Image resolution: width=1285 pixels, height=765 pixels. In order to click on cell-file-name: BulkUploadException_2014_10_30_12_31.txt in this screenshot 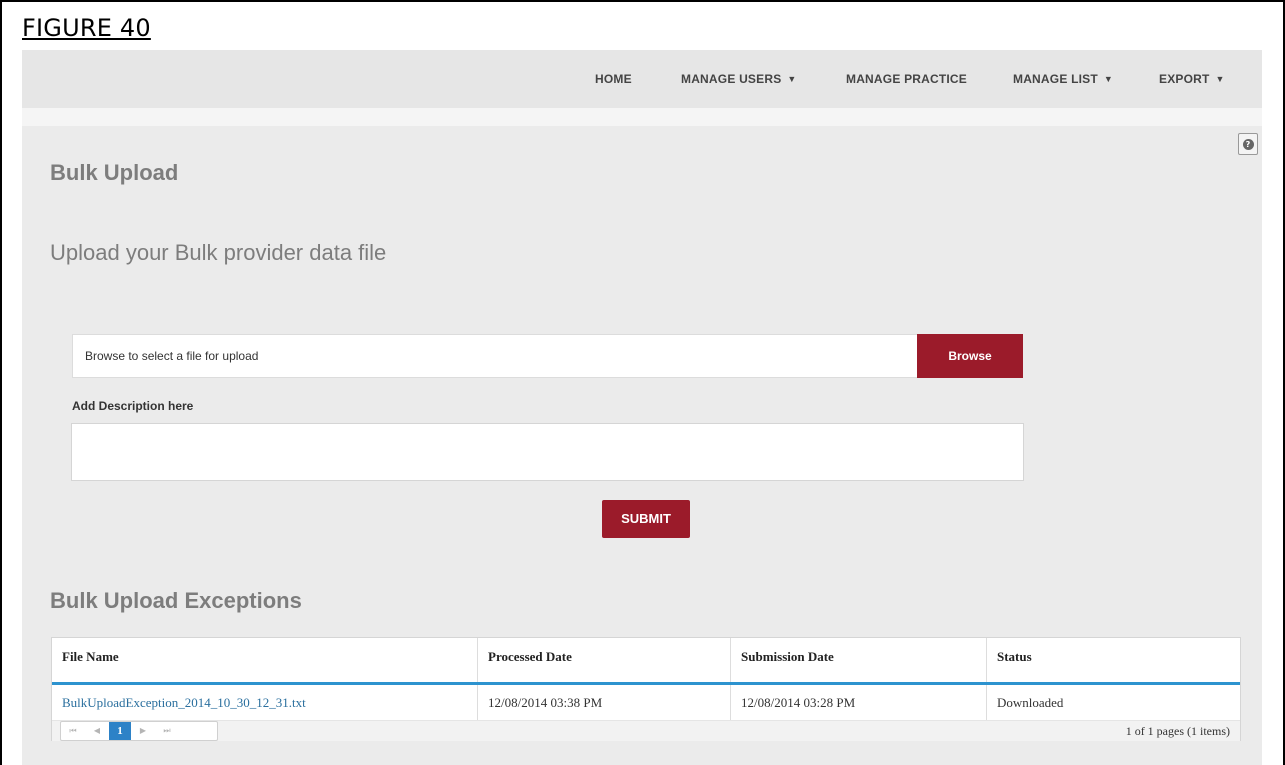, I will do `click(264, 702)`.